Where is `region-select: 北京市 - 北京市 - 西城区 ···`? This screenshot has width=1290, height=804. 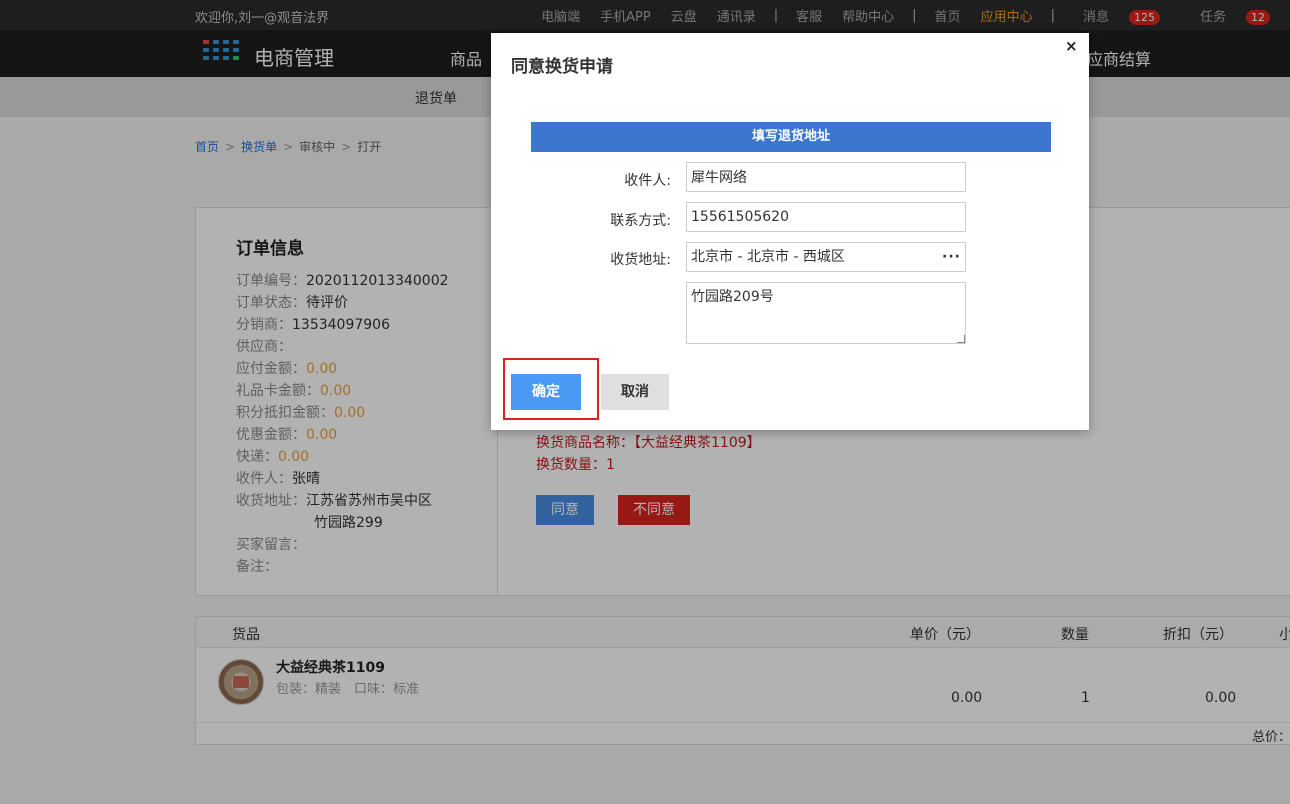
region-select: 北京市 - 北京市 - 西城区 ··· is located at coordinates (826, 257).